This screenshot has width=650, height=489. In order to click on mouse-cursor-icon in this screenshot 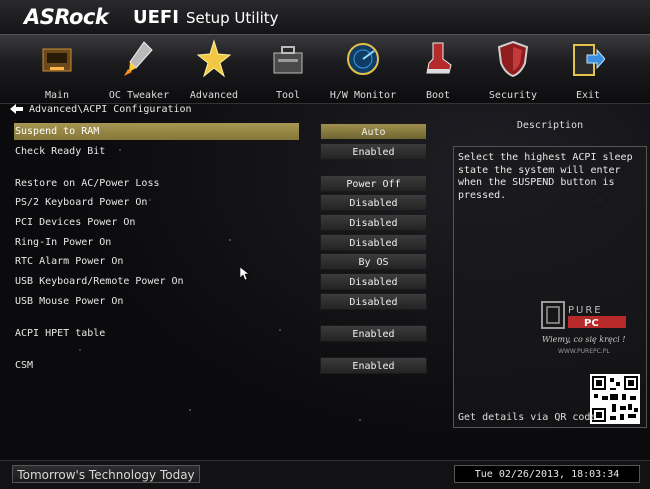, I will do `click(245, 274)`.